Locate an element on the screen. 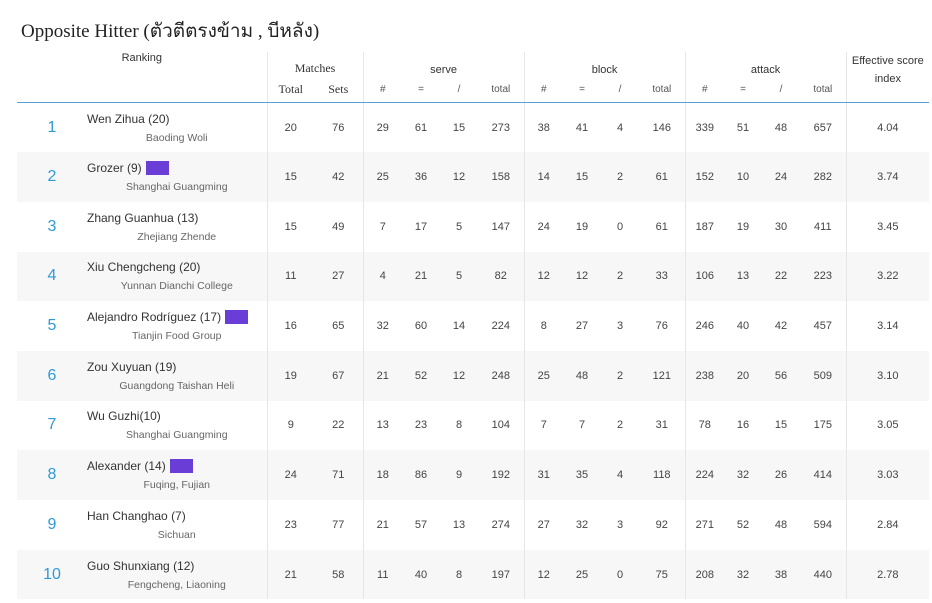  rank-number: 7 is located at coordinates (52, 425).